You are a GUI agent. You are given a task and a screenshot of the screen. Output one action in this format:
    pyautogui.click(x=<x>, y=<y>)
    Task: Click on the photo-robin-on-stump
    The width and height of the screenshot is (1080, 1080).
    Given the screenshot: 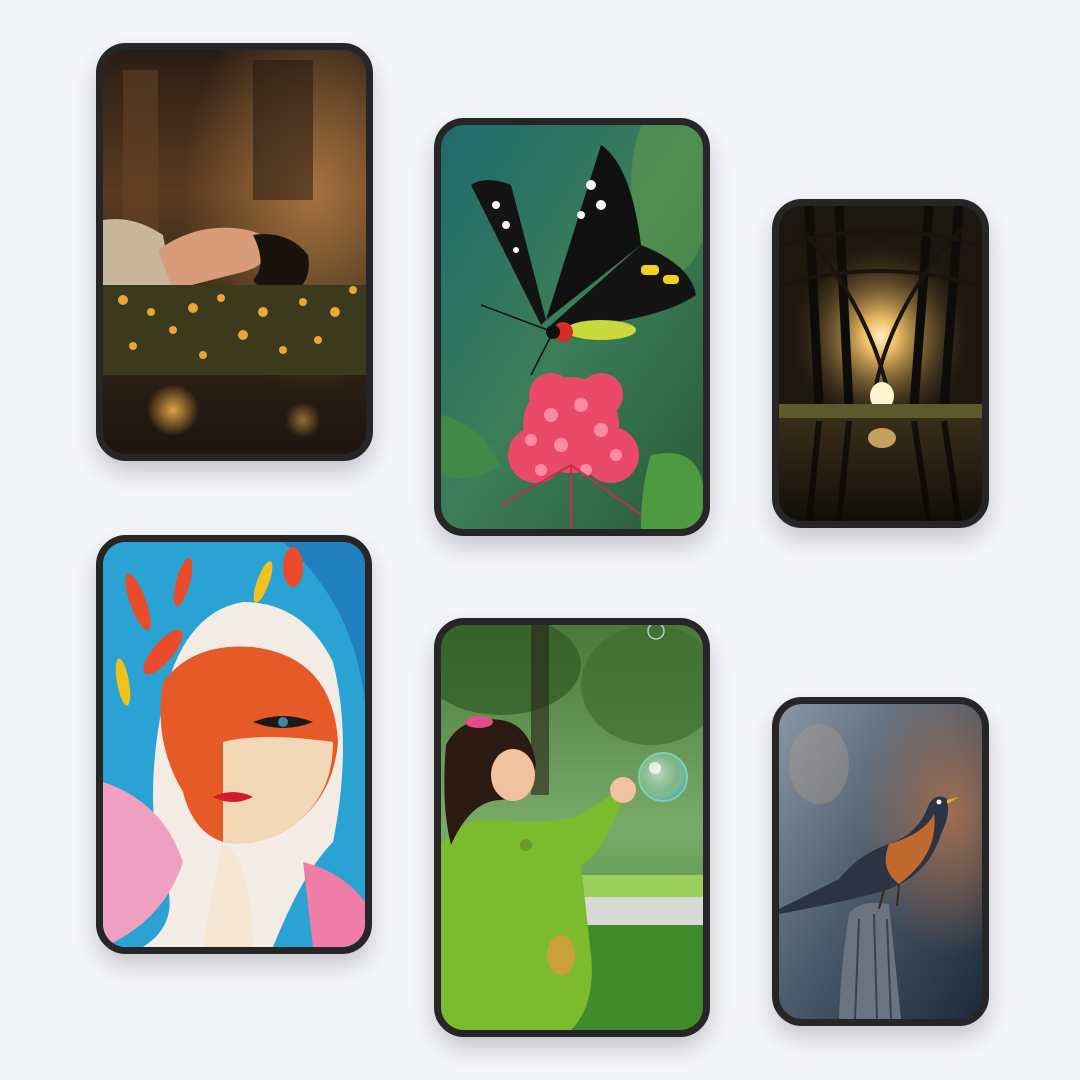 What is the action you would take?
    pyautogui.click(x=880, y=861)
    